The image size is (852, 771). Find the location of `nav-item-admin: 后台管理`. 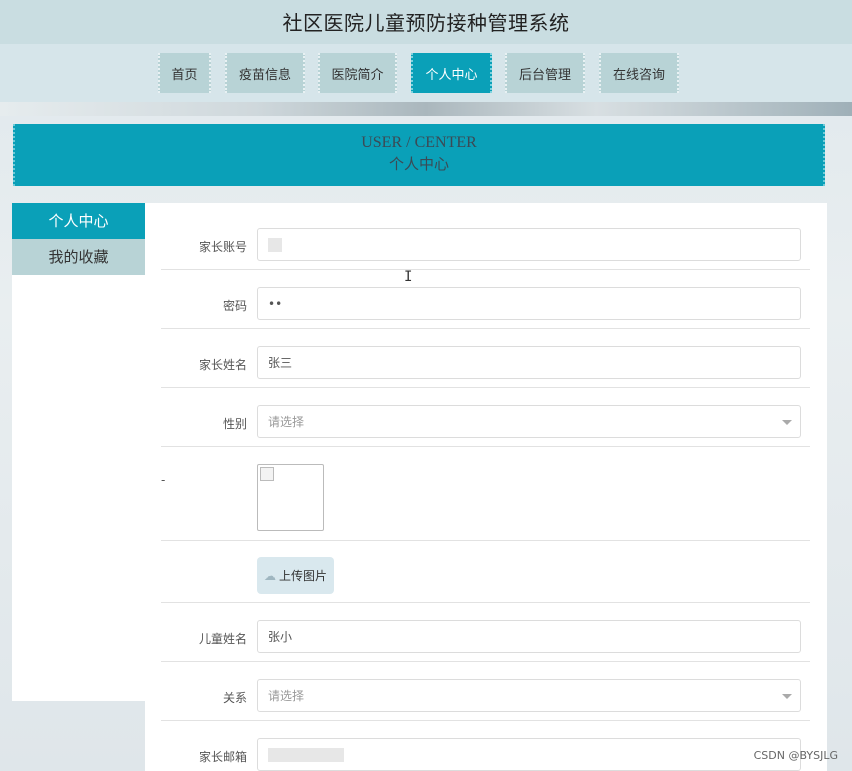

nav-item-admin: 后台管理 is located at coordinates (545, 73).